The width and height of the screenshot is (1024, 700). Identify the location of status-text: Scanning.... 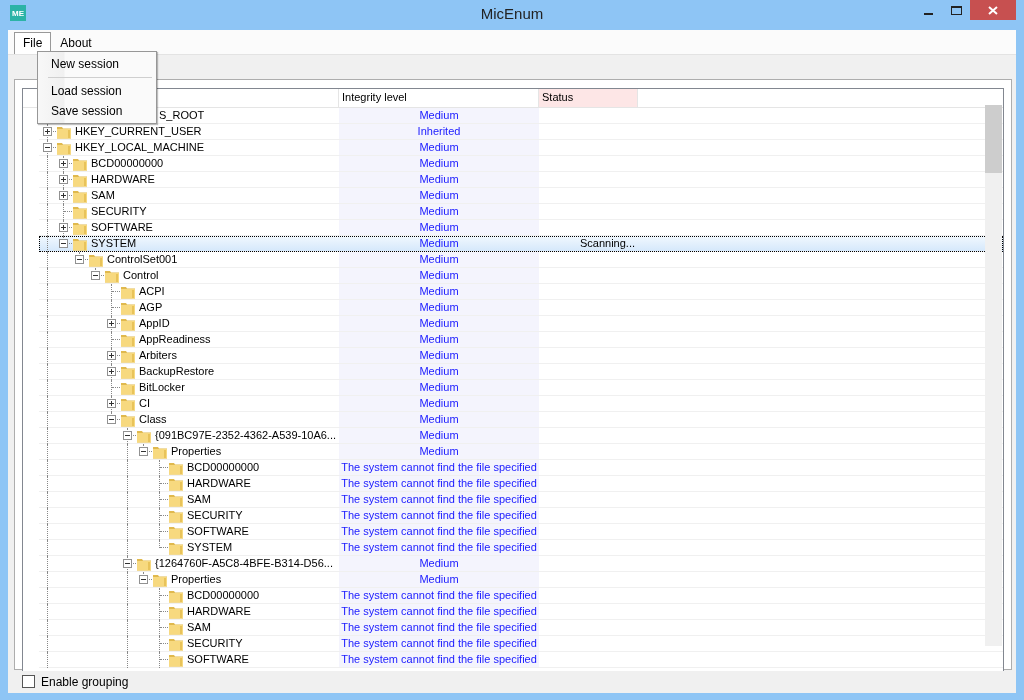
(607, 243).